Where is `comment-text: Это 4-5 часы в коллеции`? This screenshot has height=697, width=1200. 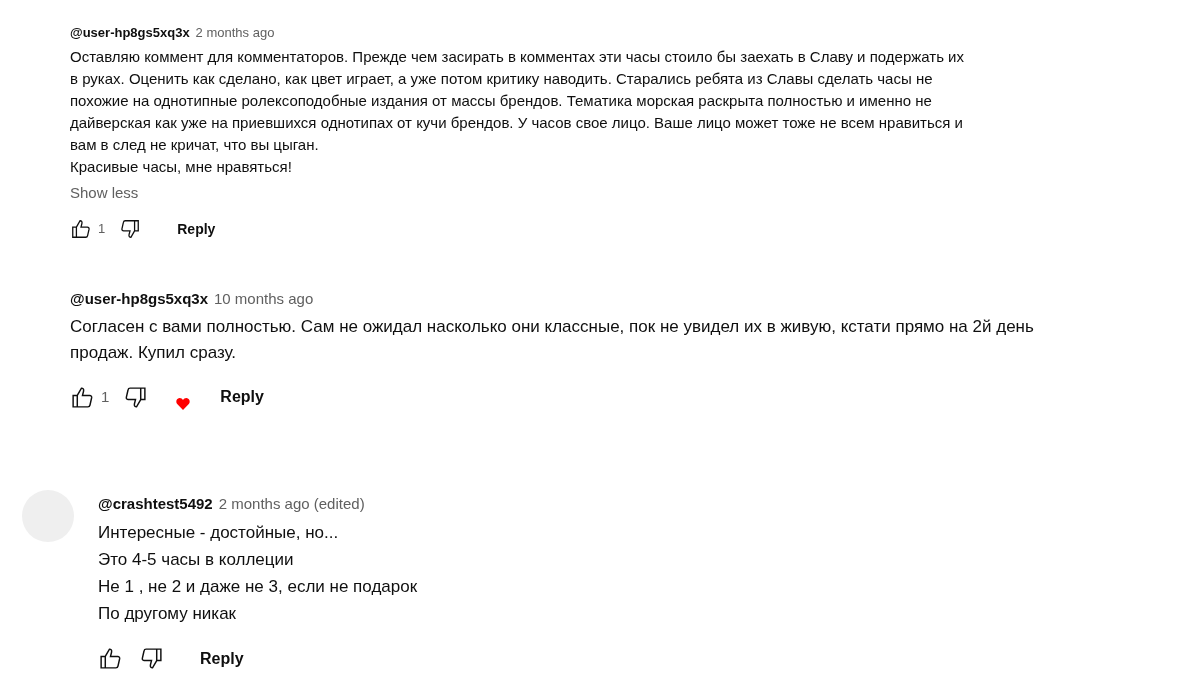 comment-text: Это 4-5 часы в коллеции is located at coordinates (196, 560).